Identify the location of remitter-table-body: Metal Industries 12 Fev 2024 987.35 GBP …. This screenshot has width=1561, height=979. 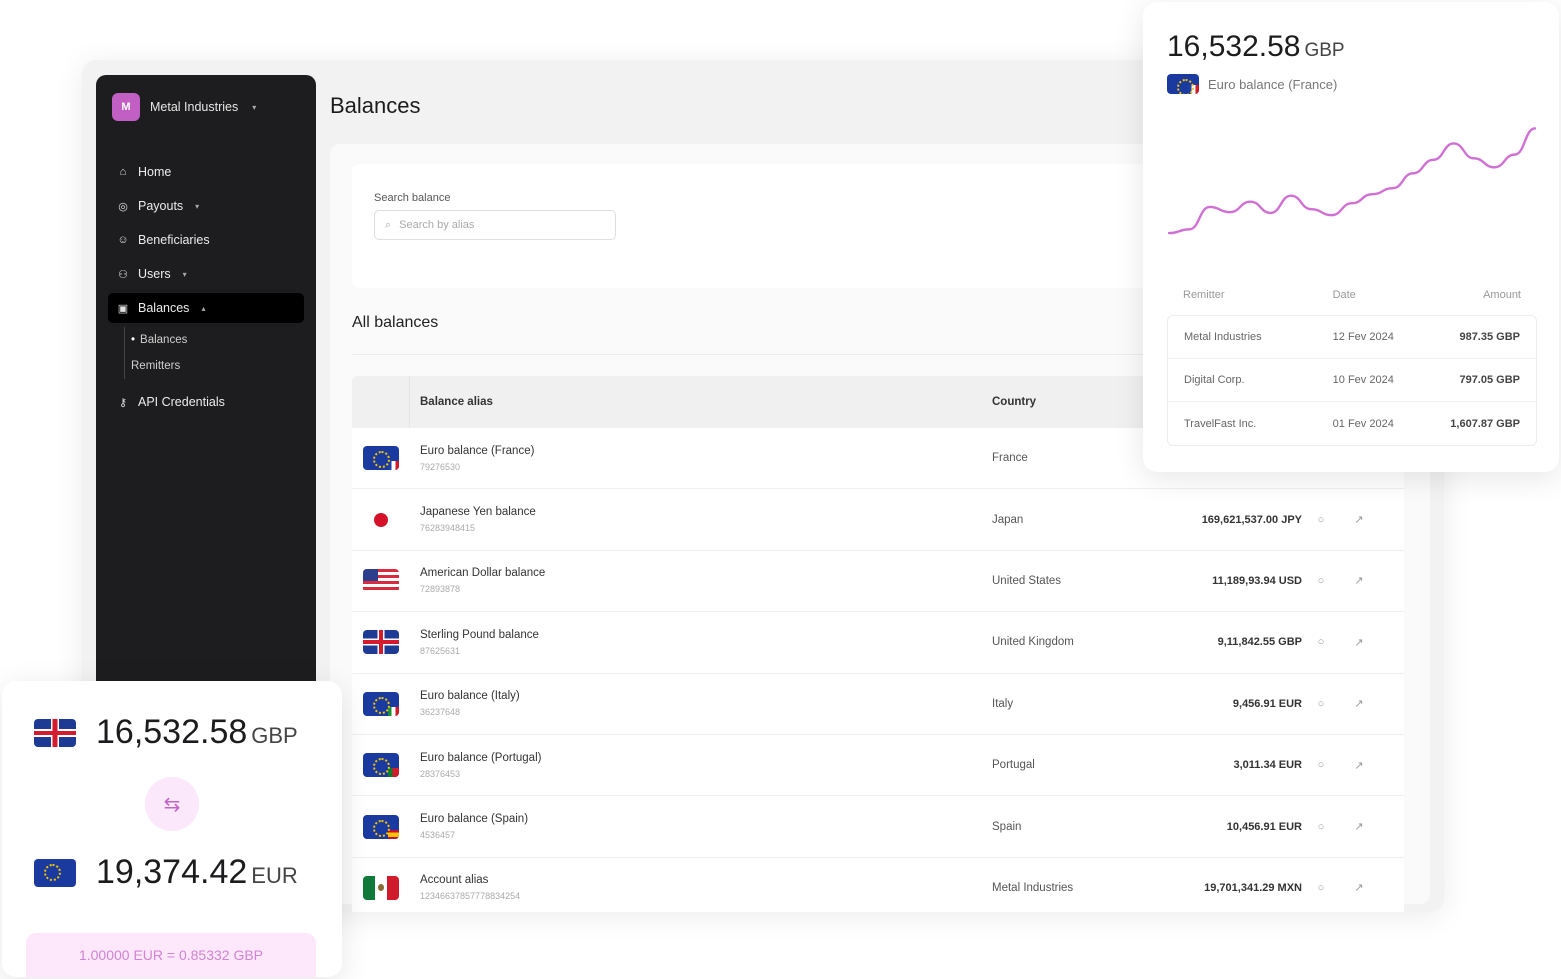
(1352, 380).